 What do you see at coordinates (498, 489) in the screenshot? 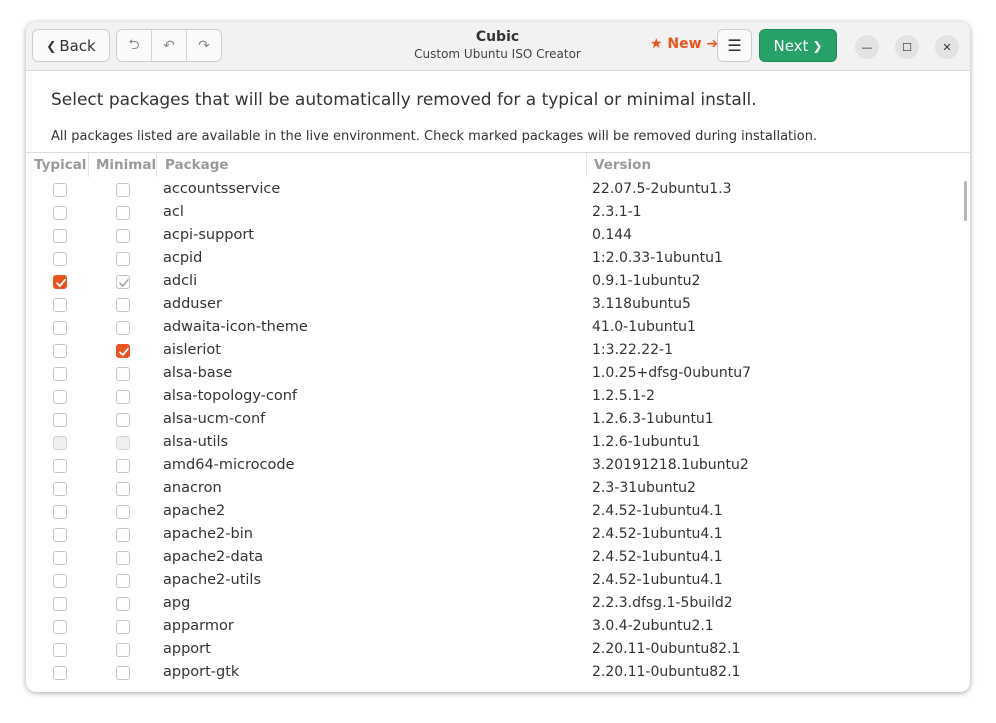
I see `table-row: anacron 2.3-31ubuntu2` at bounding box center [498, 489].